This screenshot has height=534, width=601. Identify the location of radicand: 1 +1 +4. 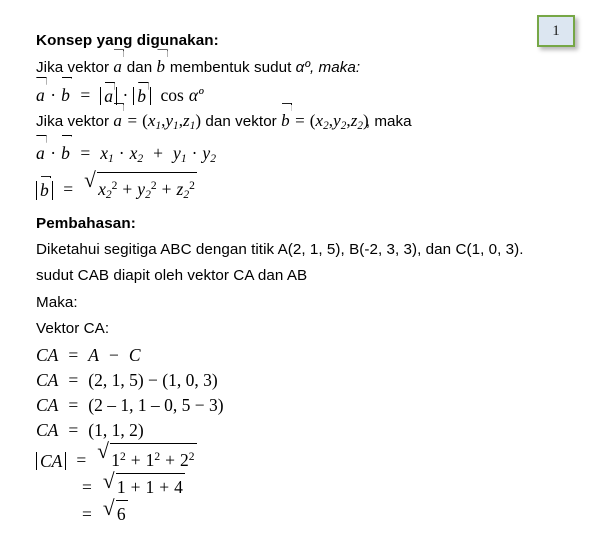
(150, 486).